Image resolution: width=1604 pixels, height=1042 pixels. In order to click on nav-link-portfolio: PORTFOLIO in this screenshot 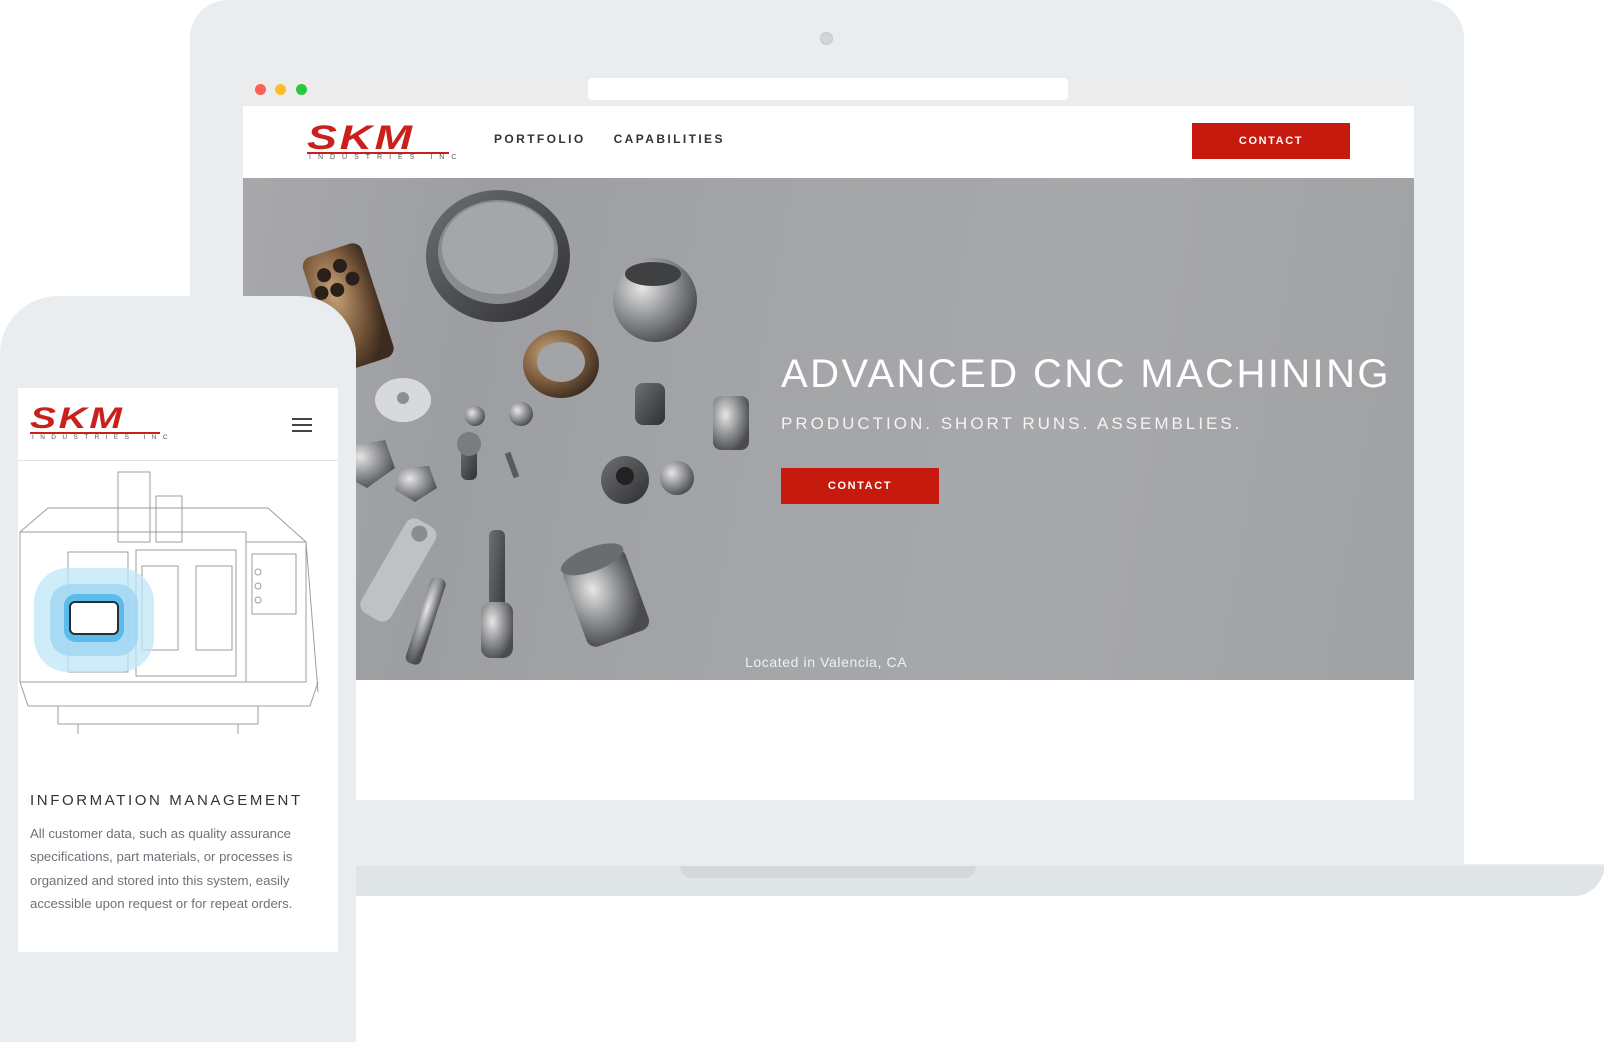, I will do `click(540, 139)`.